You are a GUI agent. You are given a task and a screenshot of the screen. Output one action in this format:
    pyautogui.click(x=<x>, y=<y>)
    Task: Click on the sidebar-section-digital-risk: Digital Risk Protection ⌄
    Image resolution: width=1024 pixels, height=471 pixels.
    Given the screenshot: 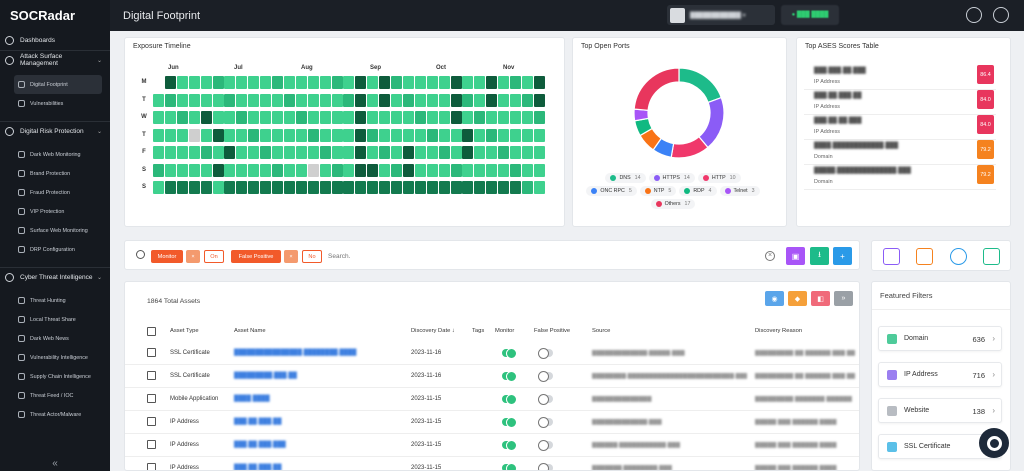 What is the action you would take?
    pyautogui.click(x=55, y=130)
    